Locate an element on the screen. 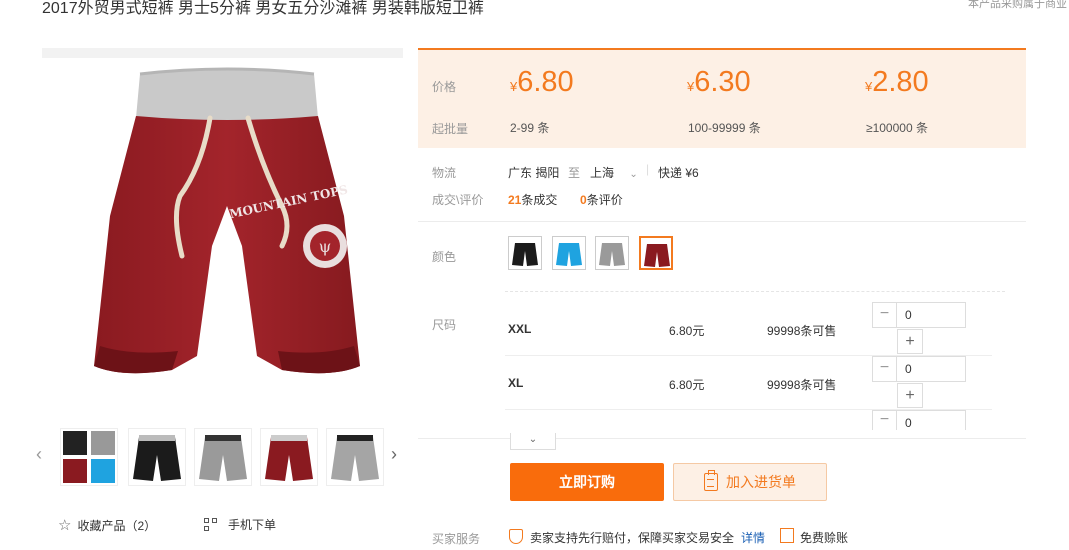  add-to-cart-button: 加入进货单 is located at coordinates (750, 482).